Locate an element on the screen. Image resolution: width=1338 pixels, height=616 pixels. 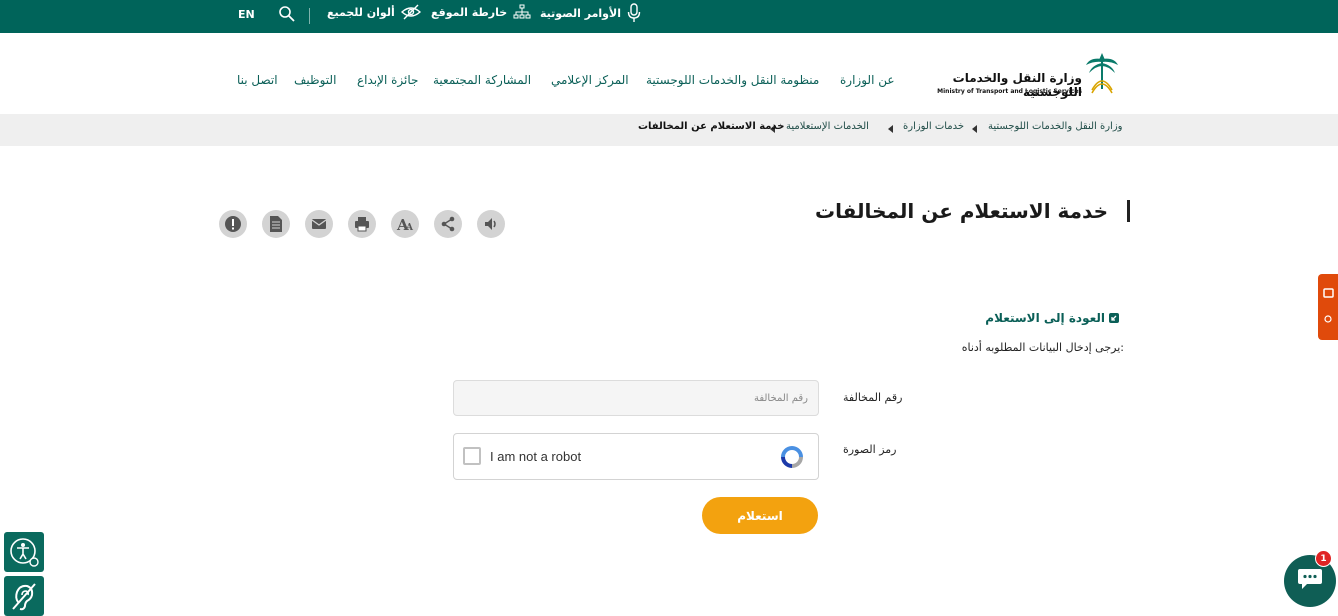
violation-number-input is located at coordinates (636, 398).